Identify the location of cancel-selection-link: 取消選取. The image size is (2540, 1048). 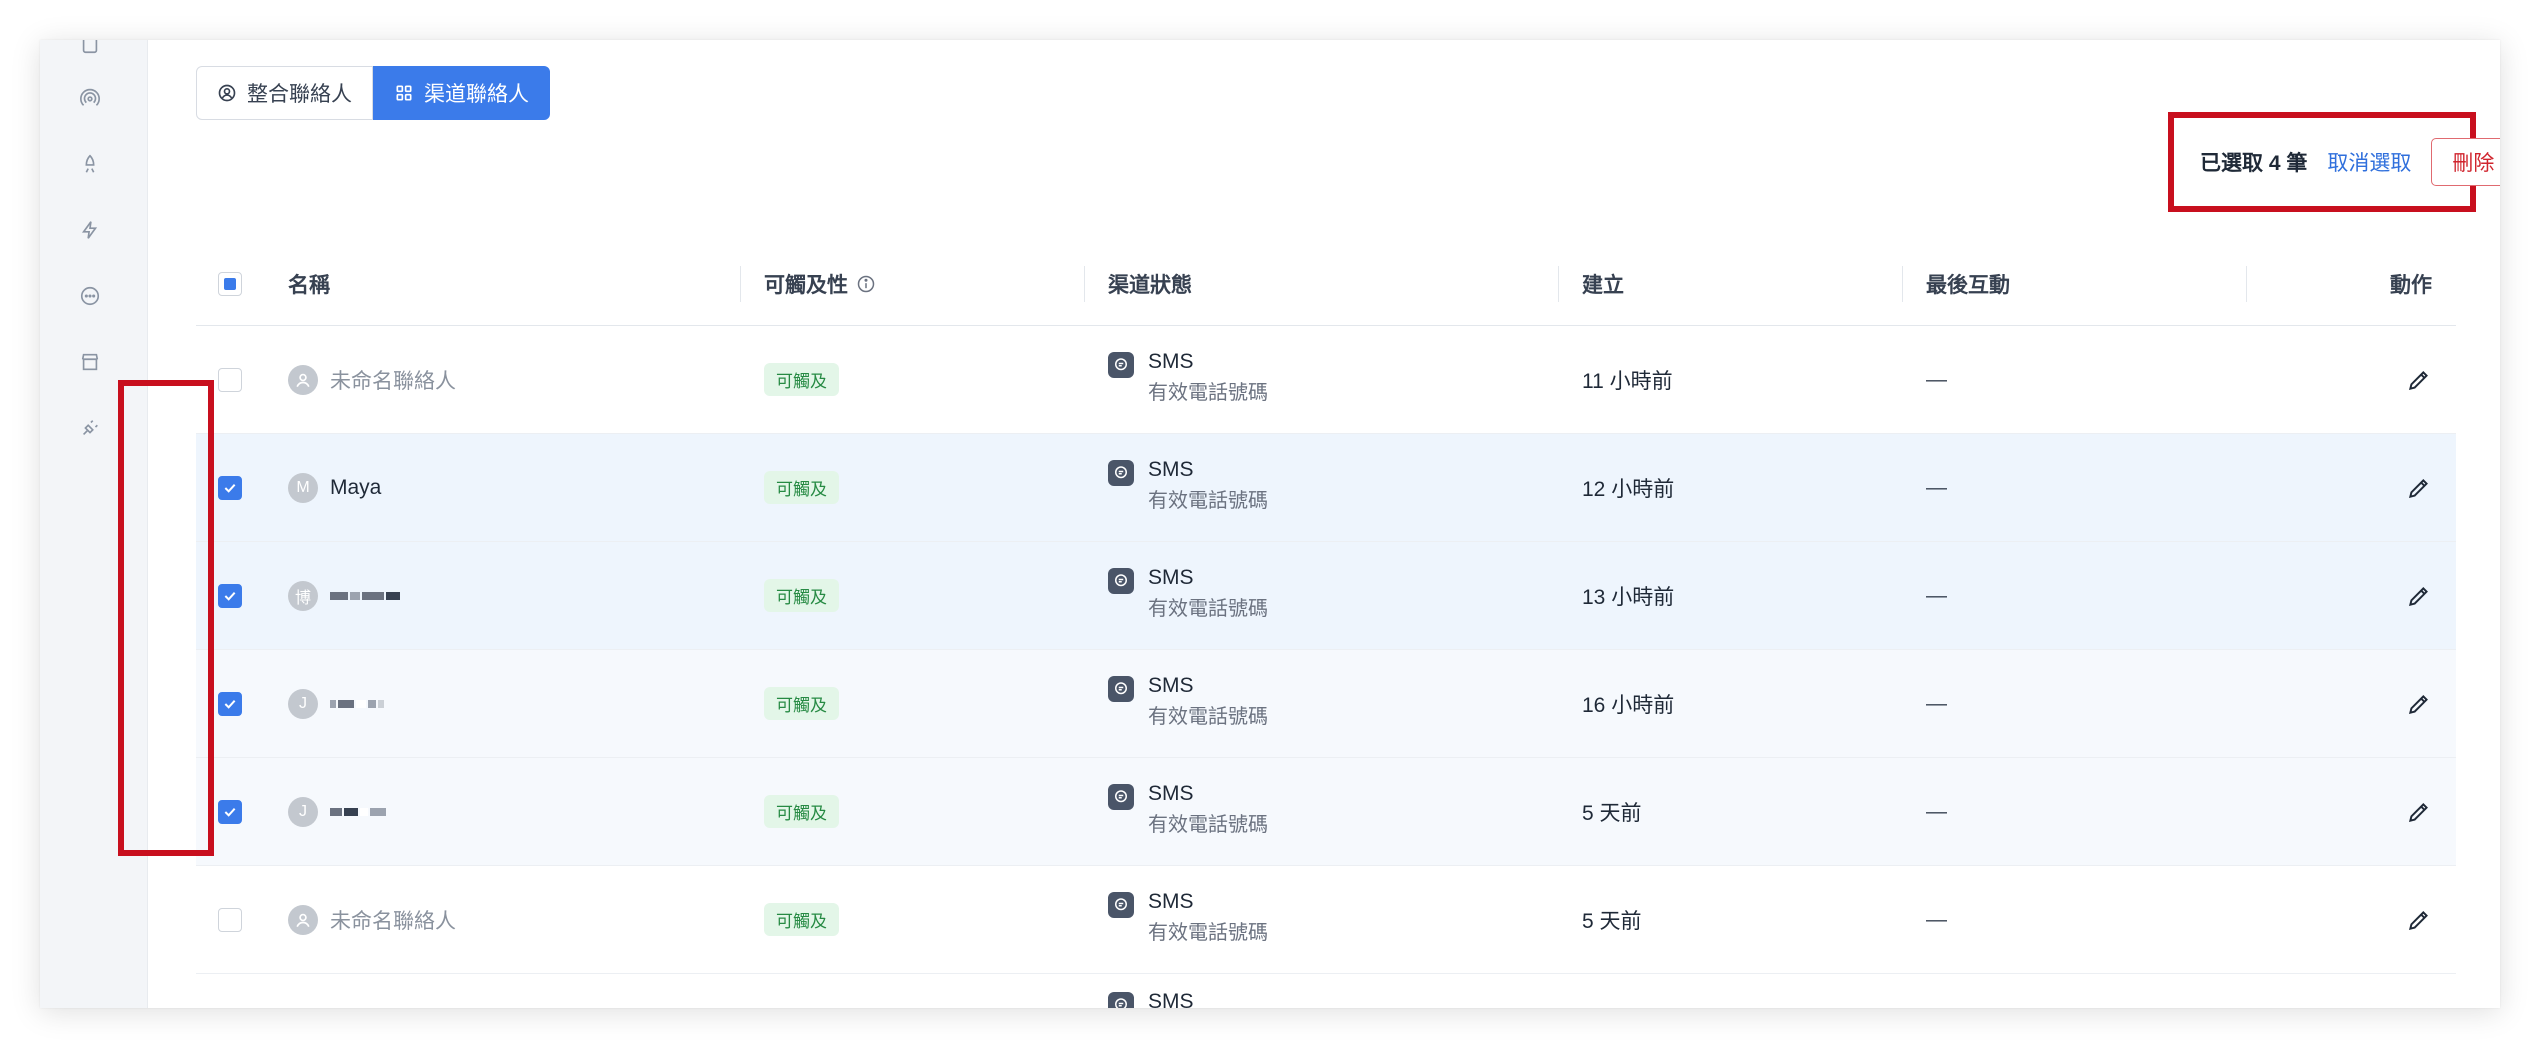
(2369, 162).